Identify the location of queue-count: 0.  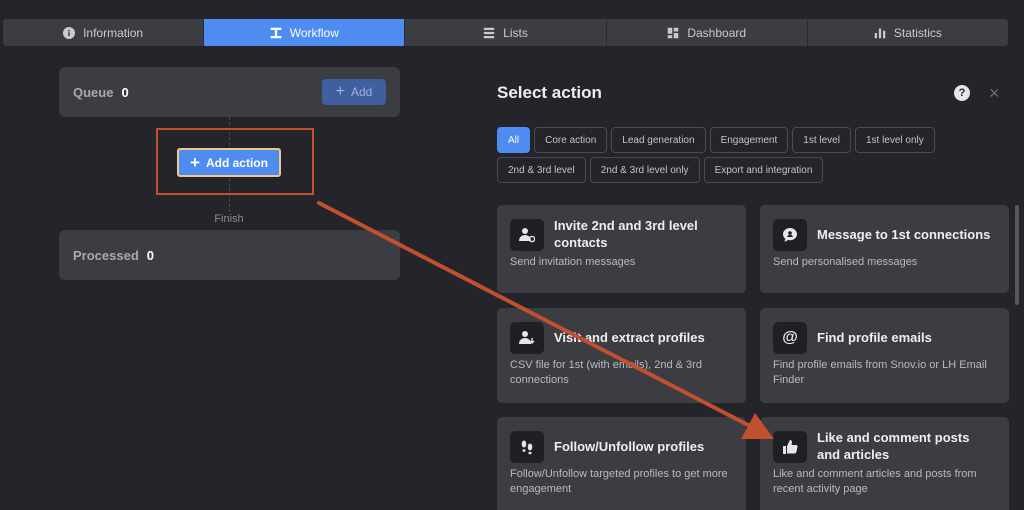
(125, 92).